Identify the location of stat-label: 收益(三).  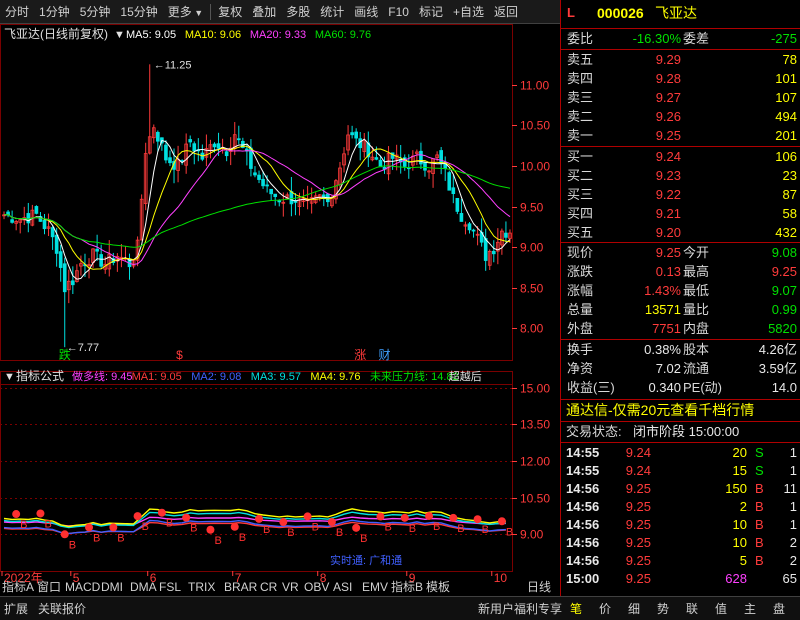
(591, 387).